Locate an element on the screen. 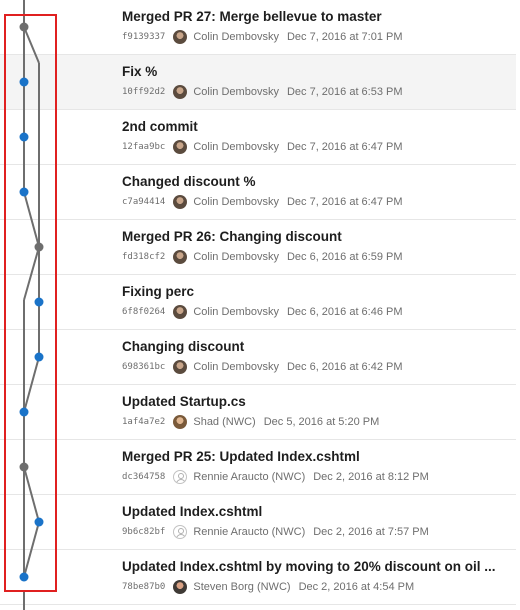  commit-date: Dec 6, 2016 at 6:46 PM is located at coordinates (344, 312).